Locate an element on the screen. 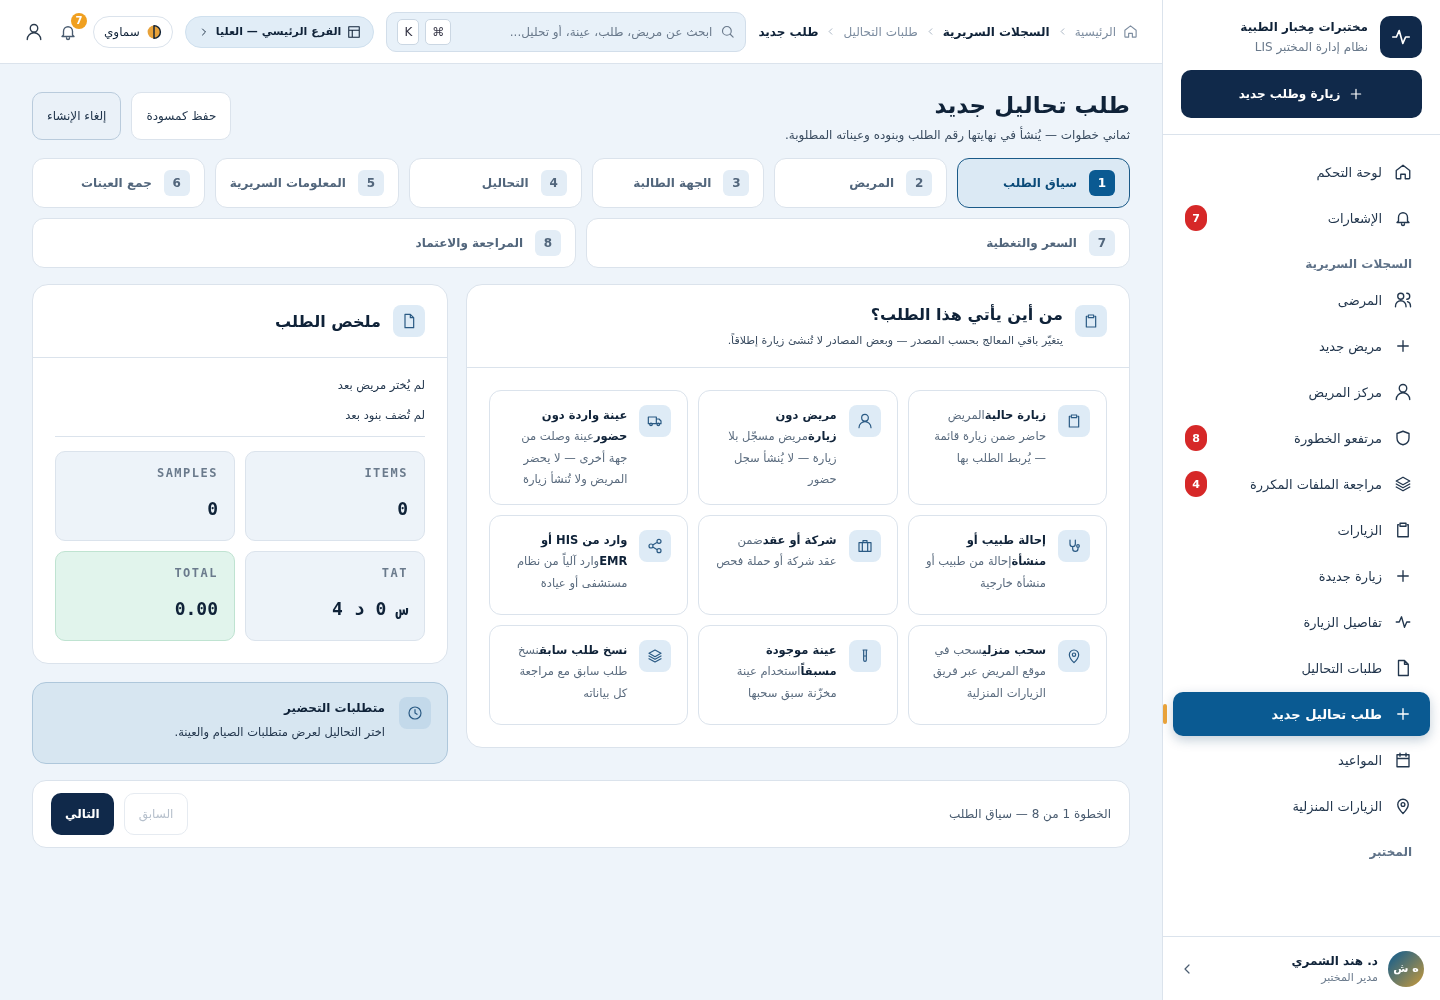  source-option-card: عينة موجودة مسبقاًاستخدام عينة مخزّنة سبق سحبها is located at coordinates (798, 675).